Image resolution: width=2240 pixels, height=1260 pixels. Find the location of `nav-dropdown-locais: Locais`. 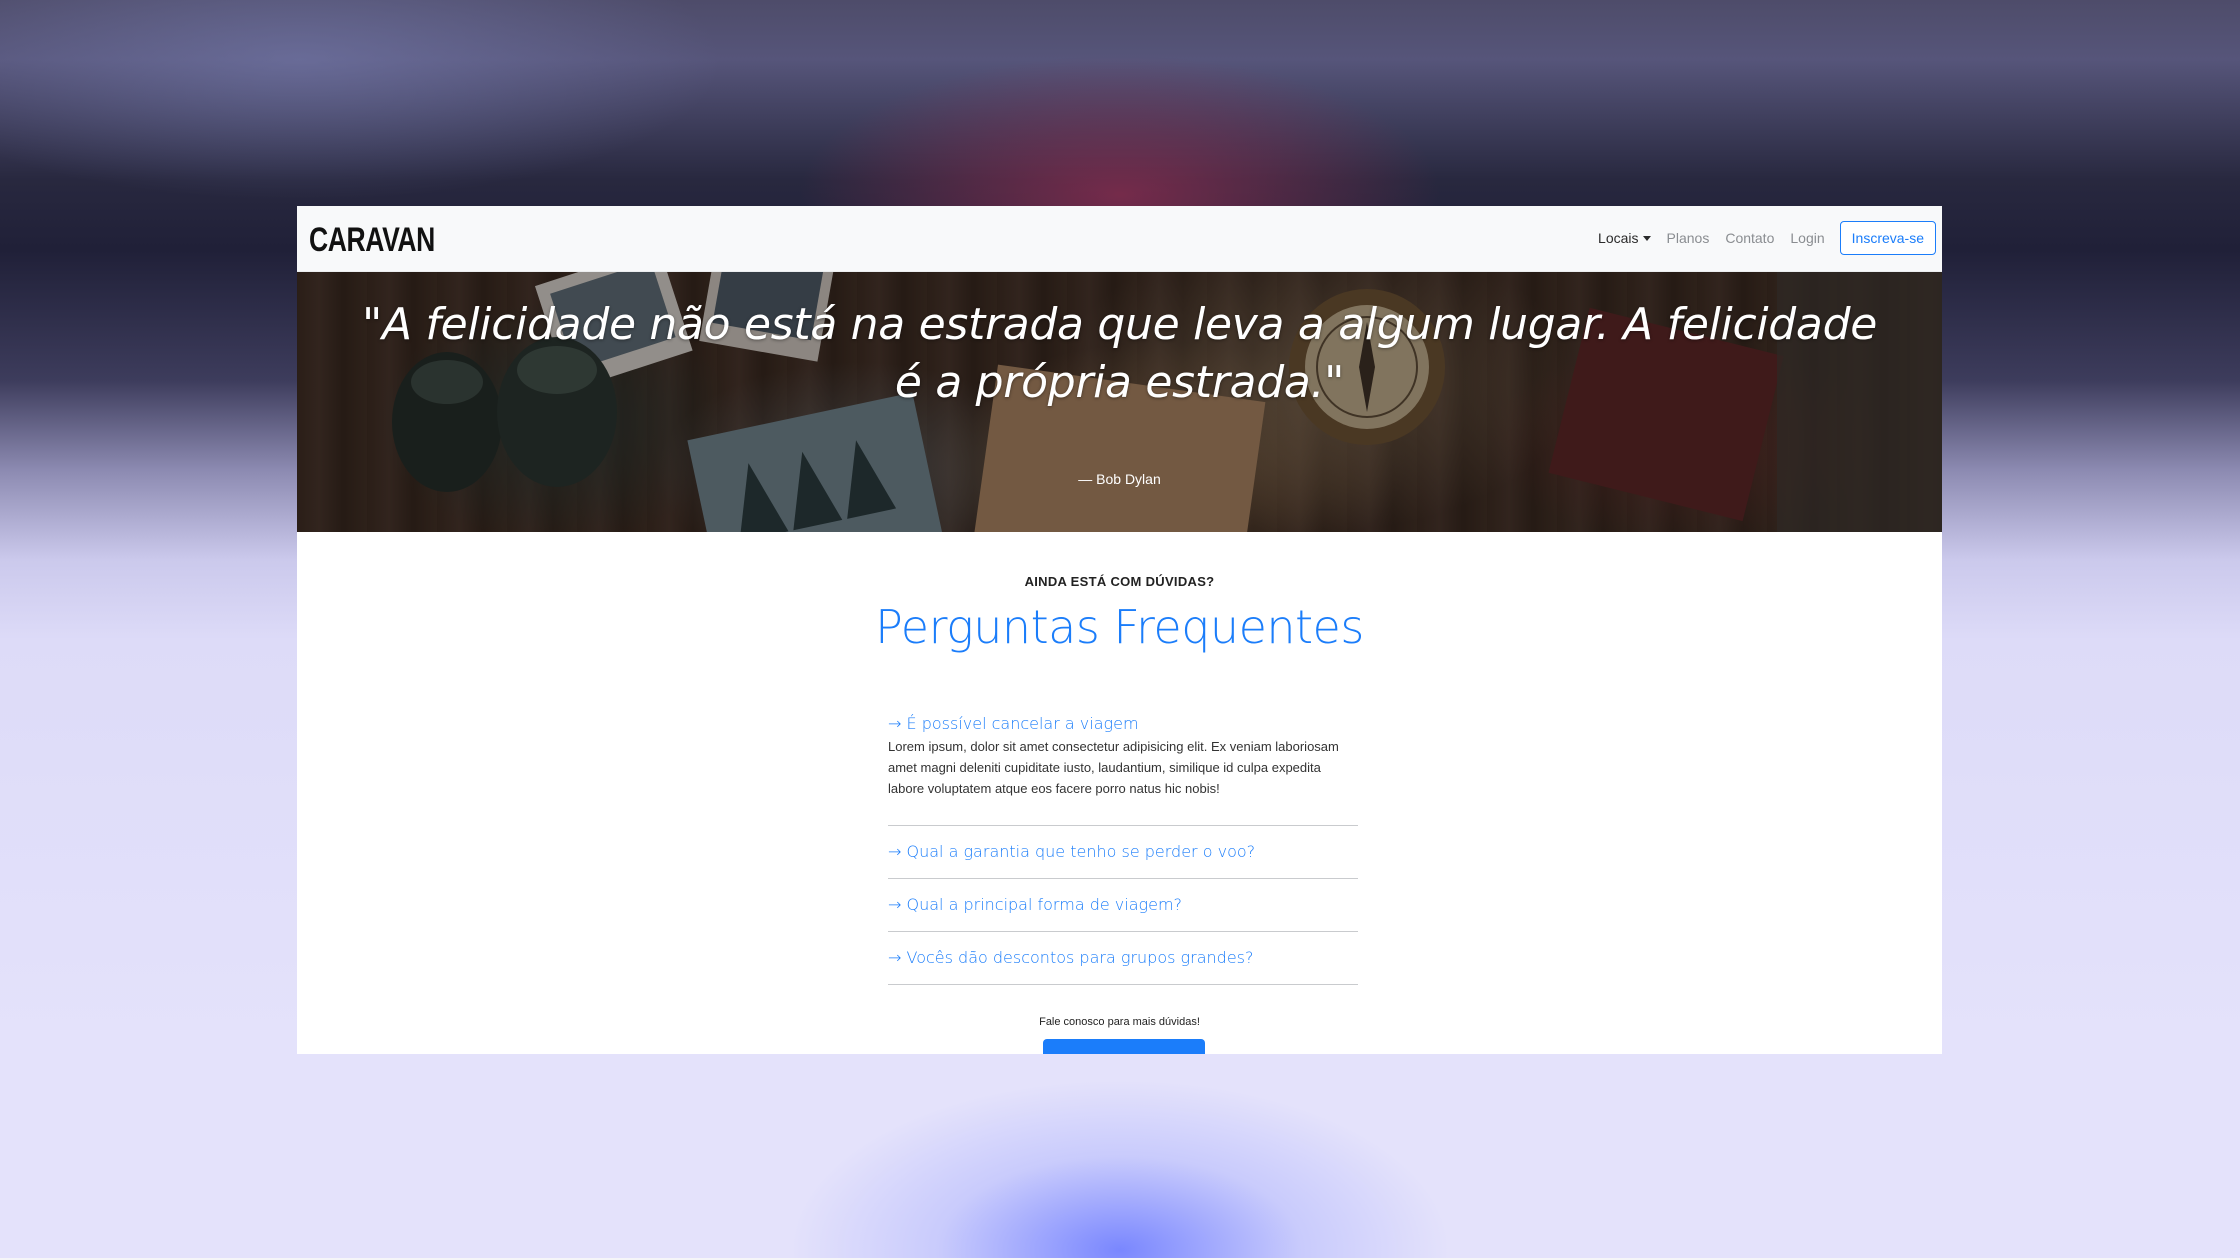

nav-dropdown-locais: Locais is located at coordinates (1624, 238).